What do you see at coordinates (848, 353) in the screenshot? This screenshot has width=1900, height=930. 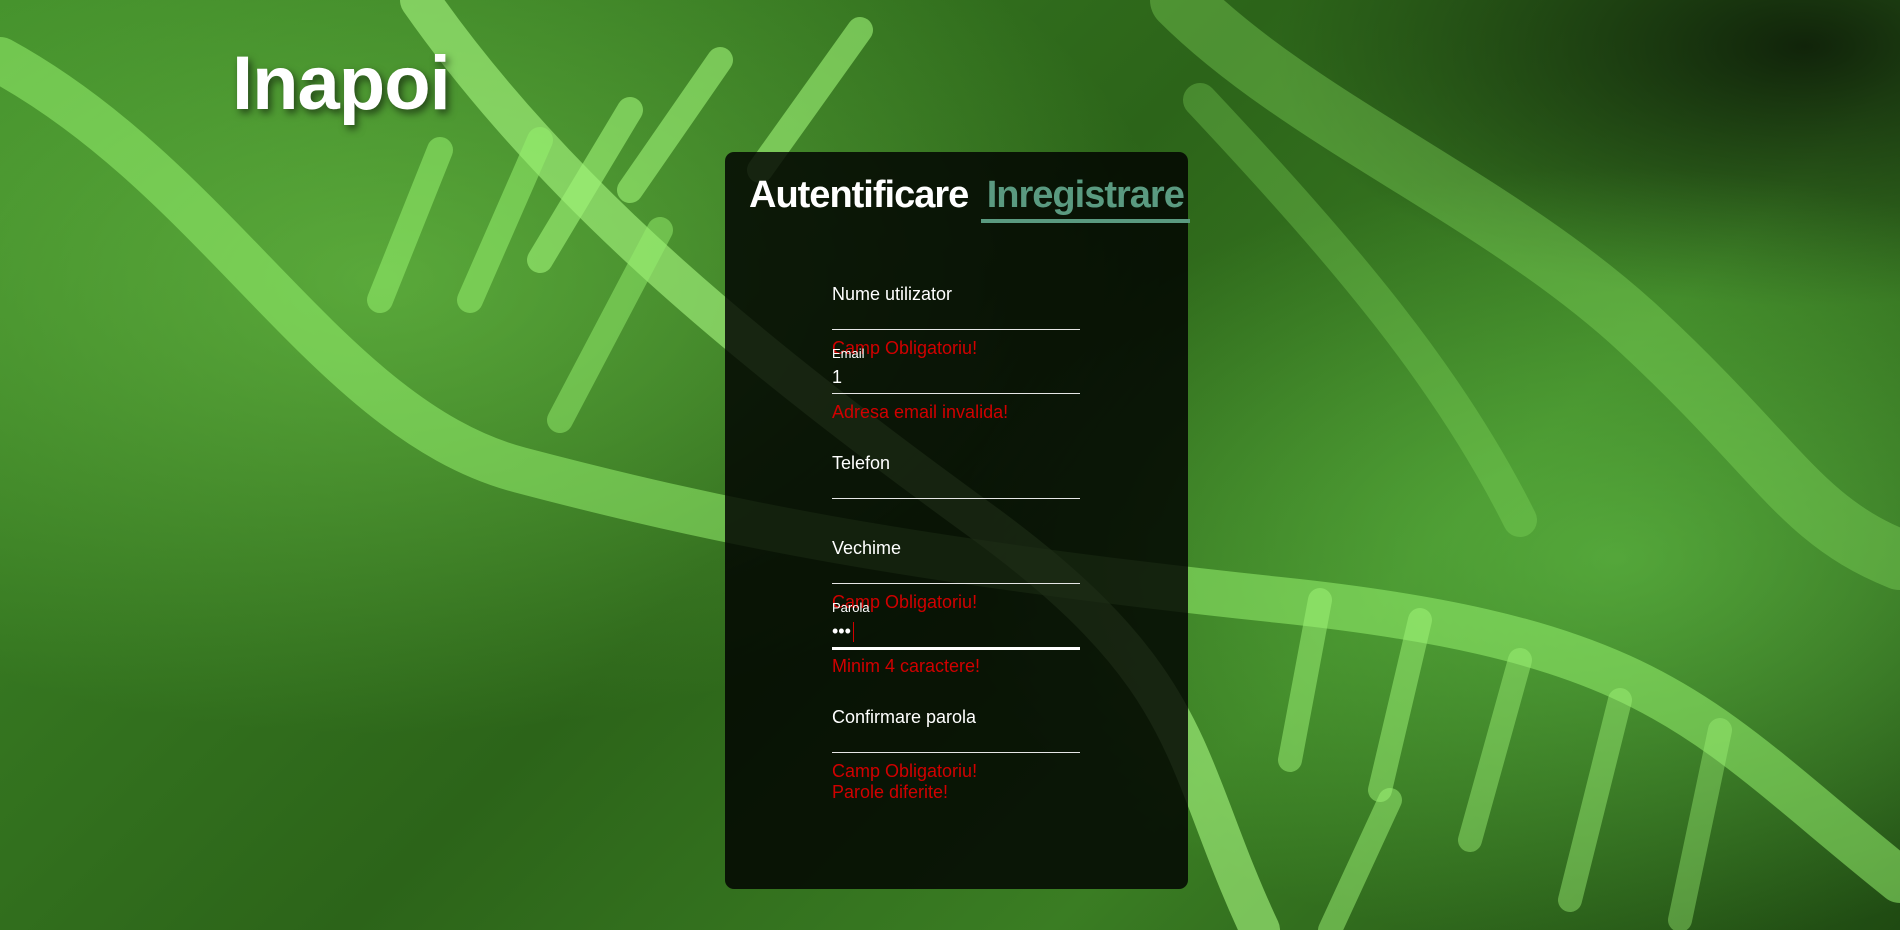 I see `email-label: Email` at bounding box center [848, 353].